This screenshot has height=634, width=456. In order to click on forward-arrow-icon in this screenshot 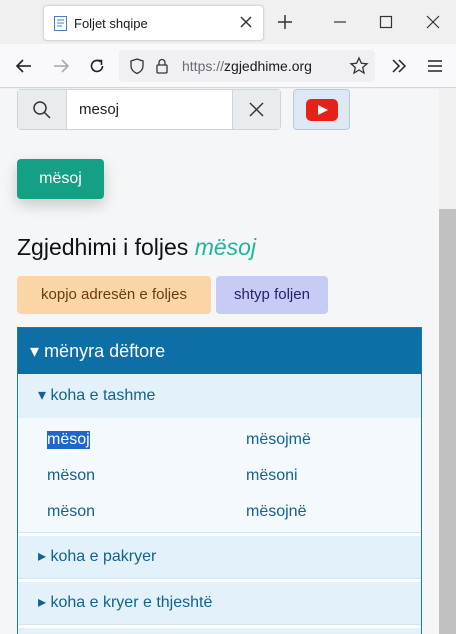, I will do `click(61, 66)`.